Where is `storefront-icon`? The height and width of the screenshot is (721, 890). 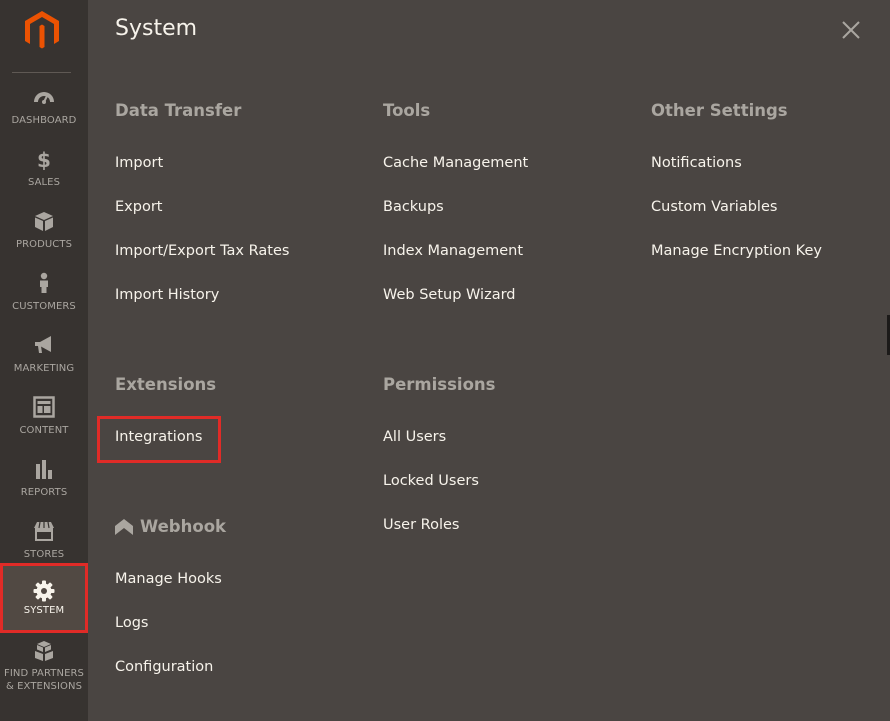 storefront-icon is located at coordinates (44, 531).